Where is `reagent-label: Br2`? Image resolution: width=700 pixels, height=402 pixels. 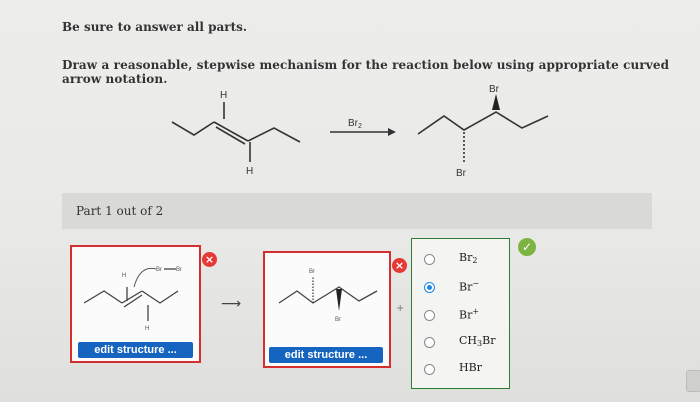 reagent-label: Br2 is located at coordinates (355, 124).